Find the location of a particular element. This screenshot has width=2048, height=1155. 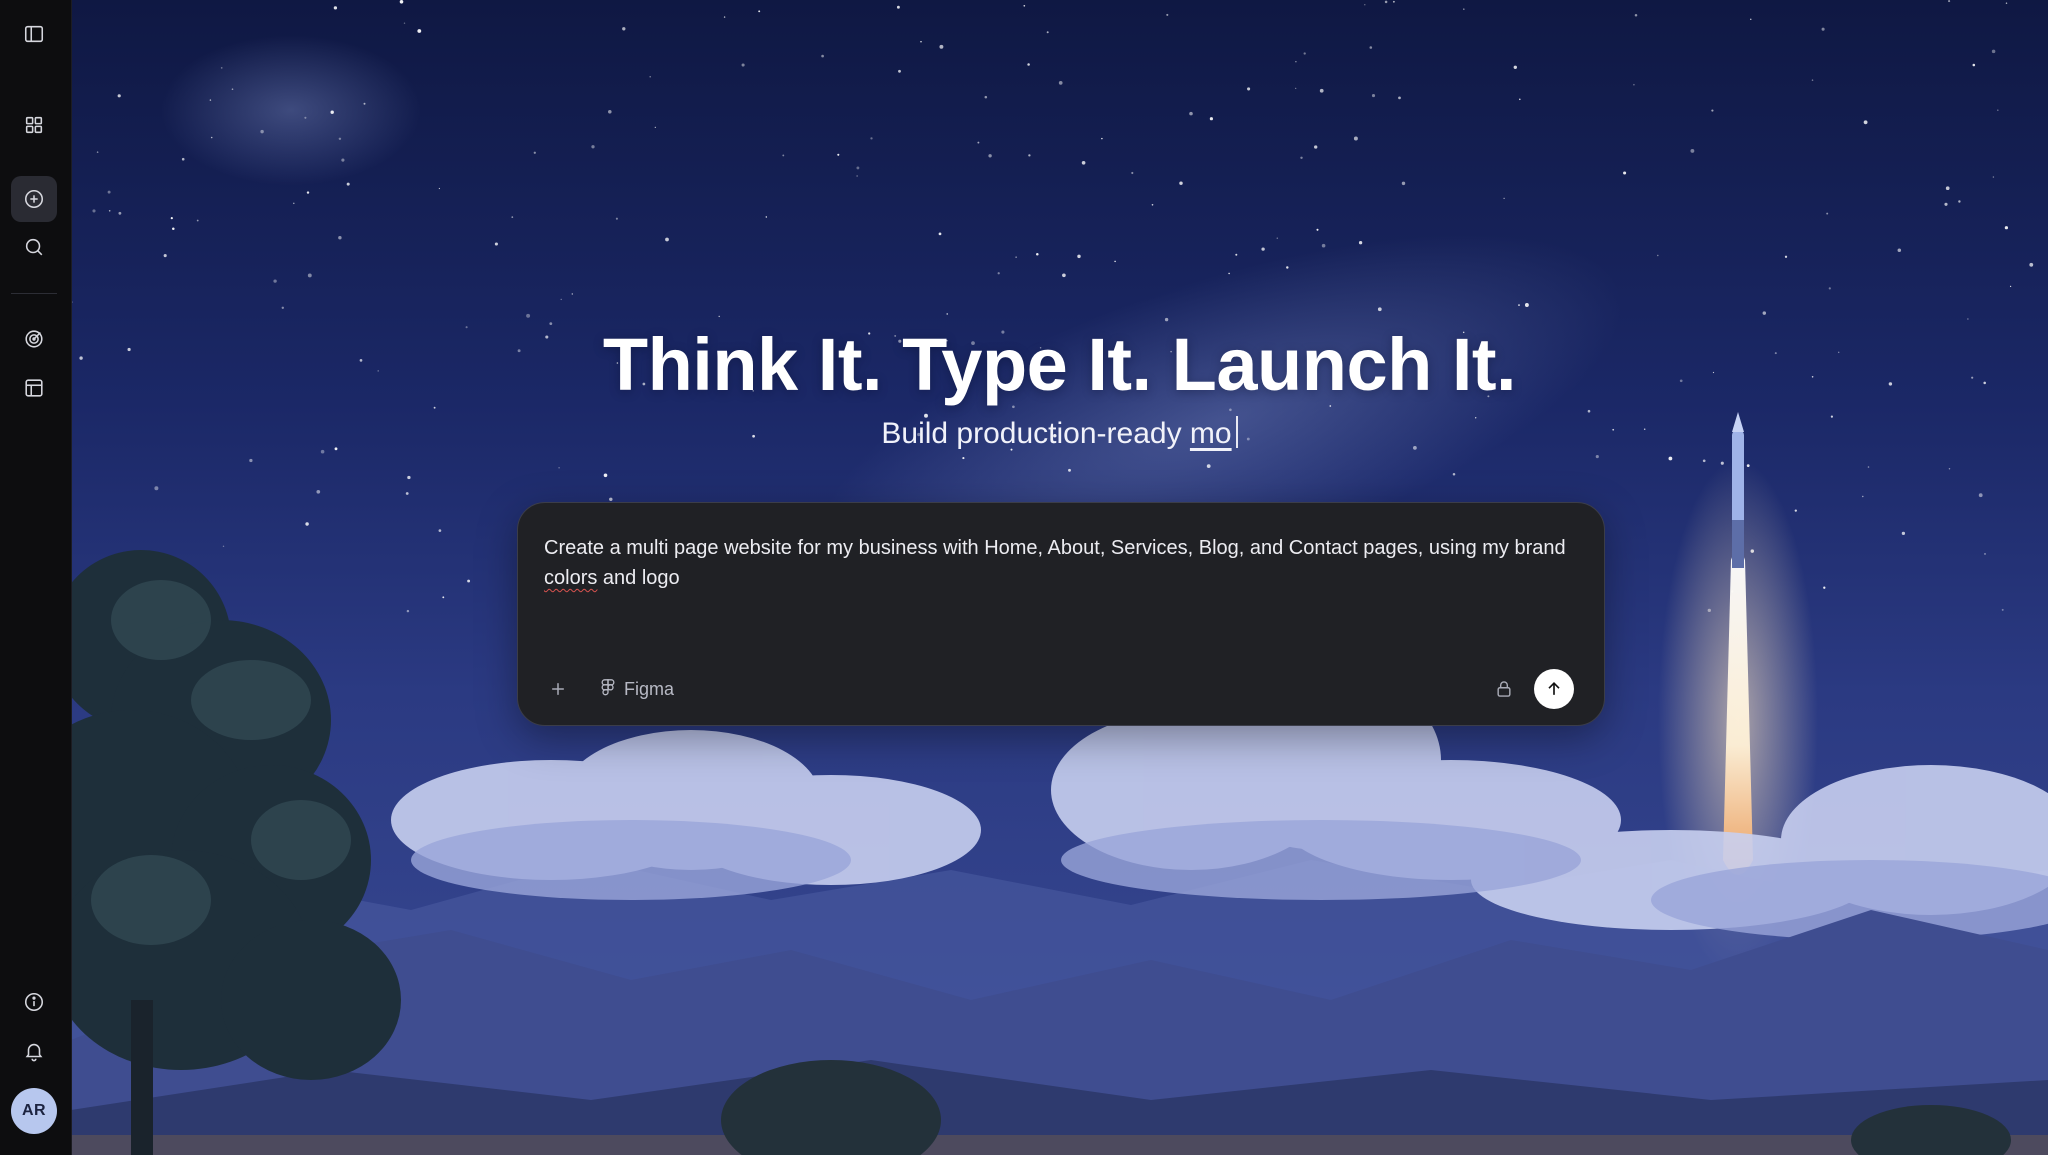

plus-circle-icon is located at coordinates (34, 199).